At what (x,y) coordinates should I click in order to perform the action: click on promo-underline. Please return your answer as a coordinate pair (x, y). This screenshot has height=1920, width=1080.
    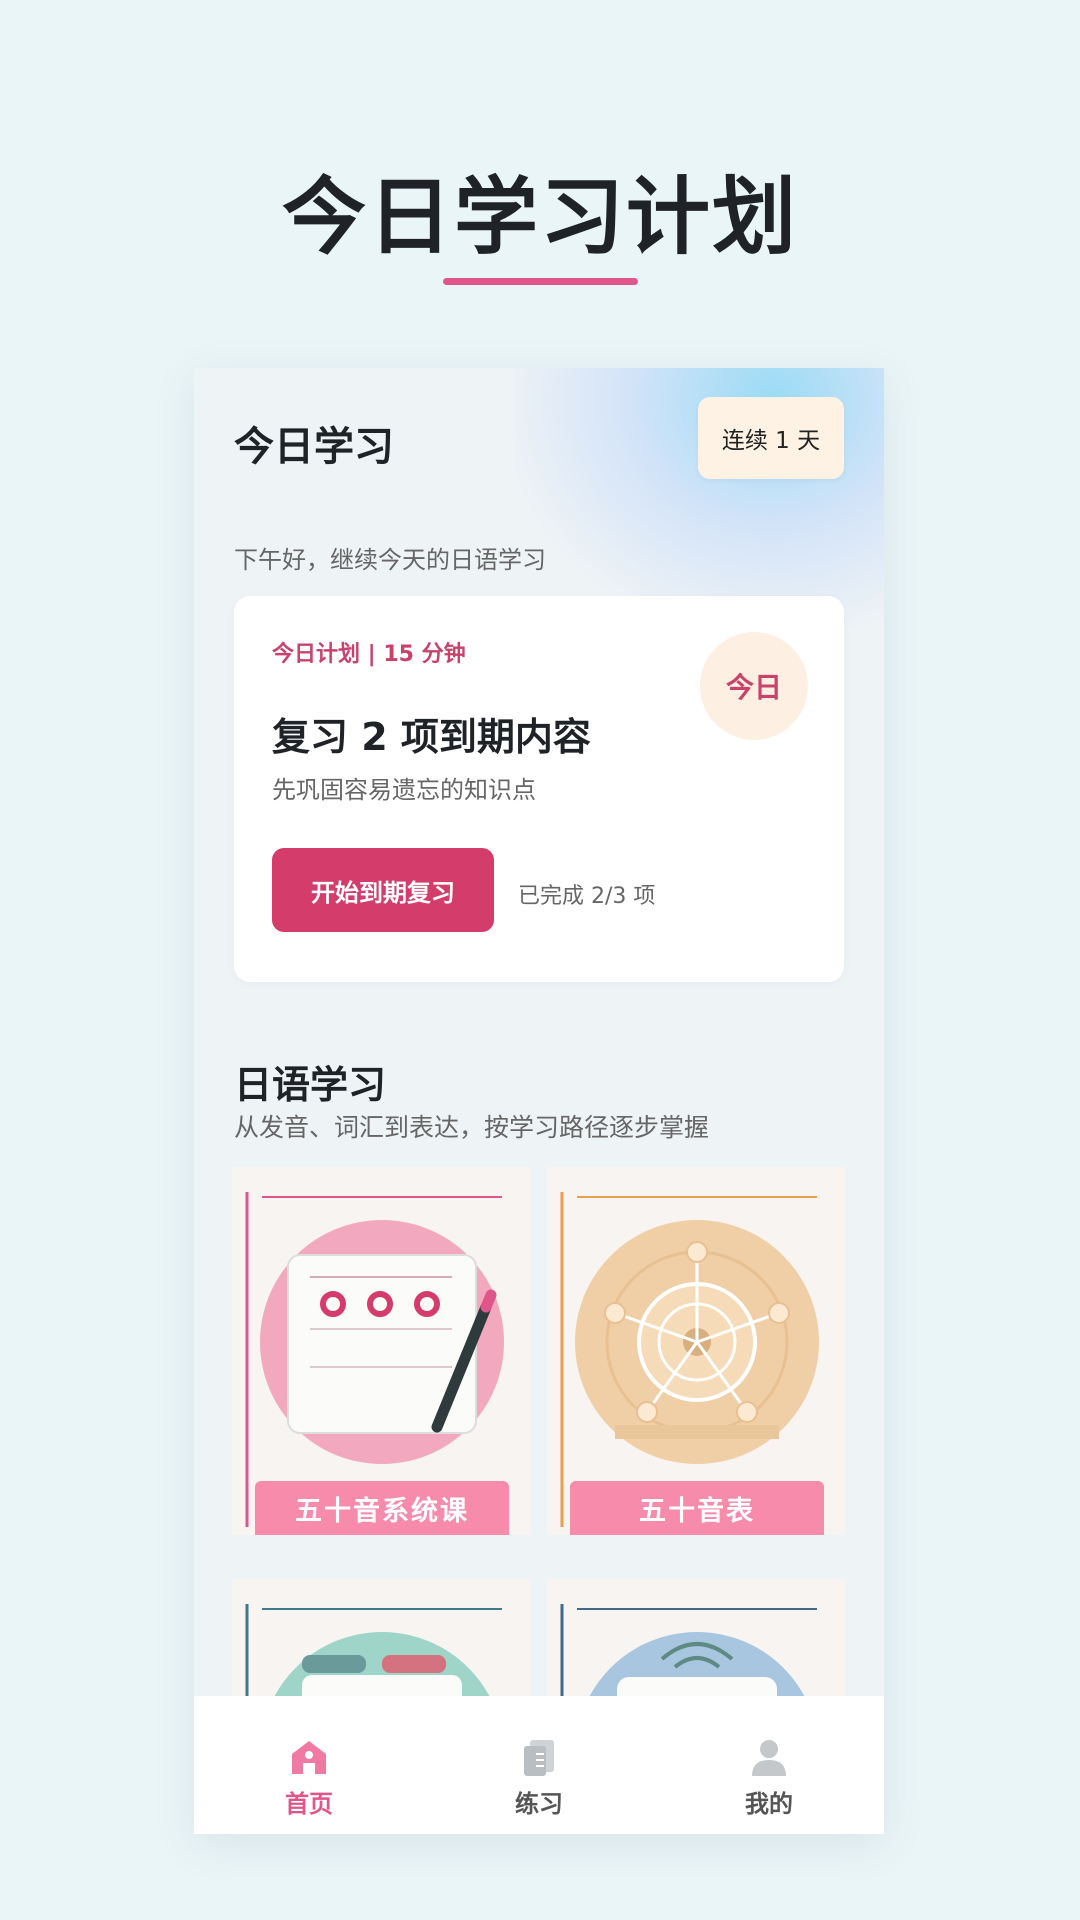
    Looking at the image, I should click on (540, 281).